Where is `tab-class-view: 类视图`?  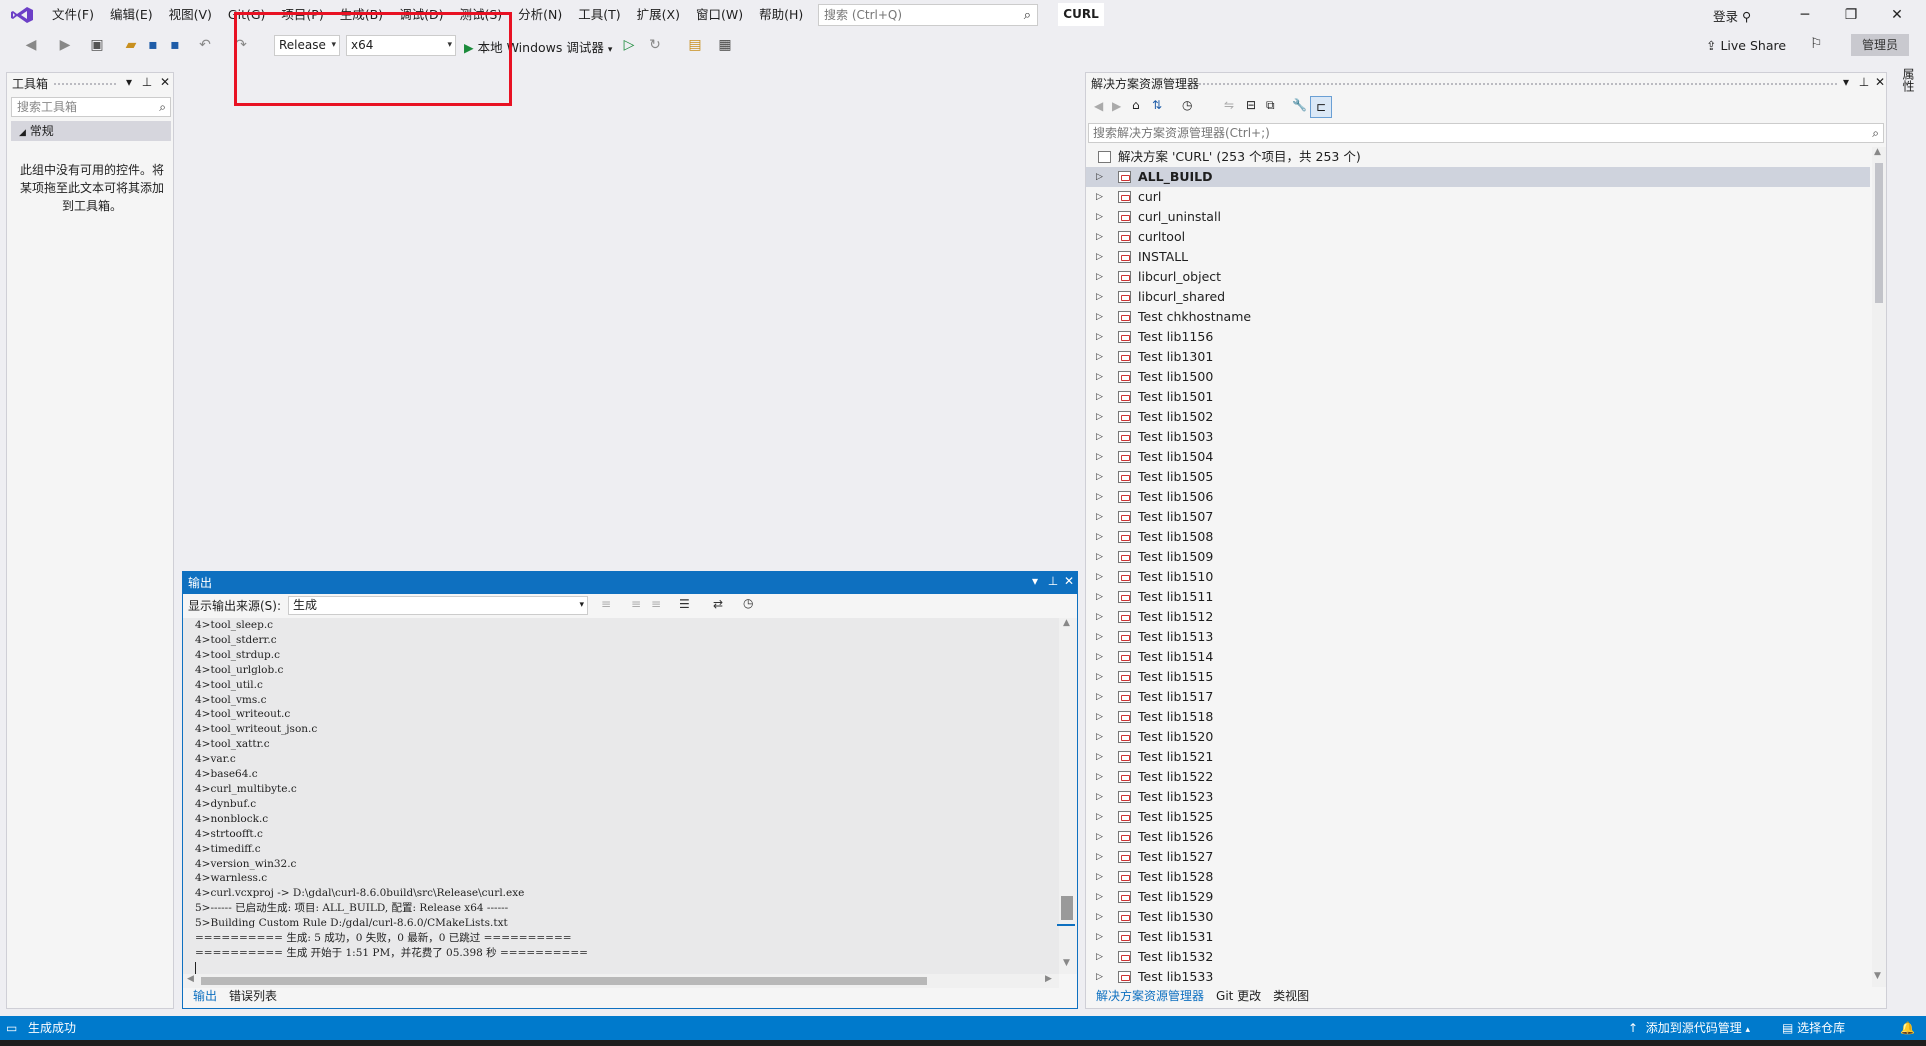 tab-class-view: 类视图 is located at coordinates (1291, 996).